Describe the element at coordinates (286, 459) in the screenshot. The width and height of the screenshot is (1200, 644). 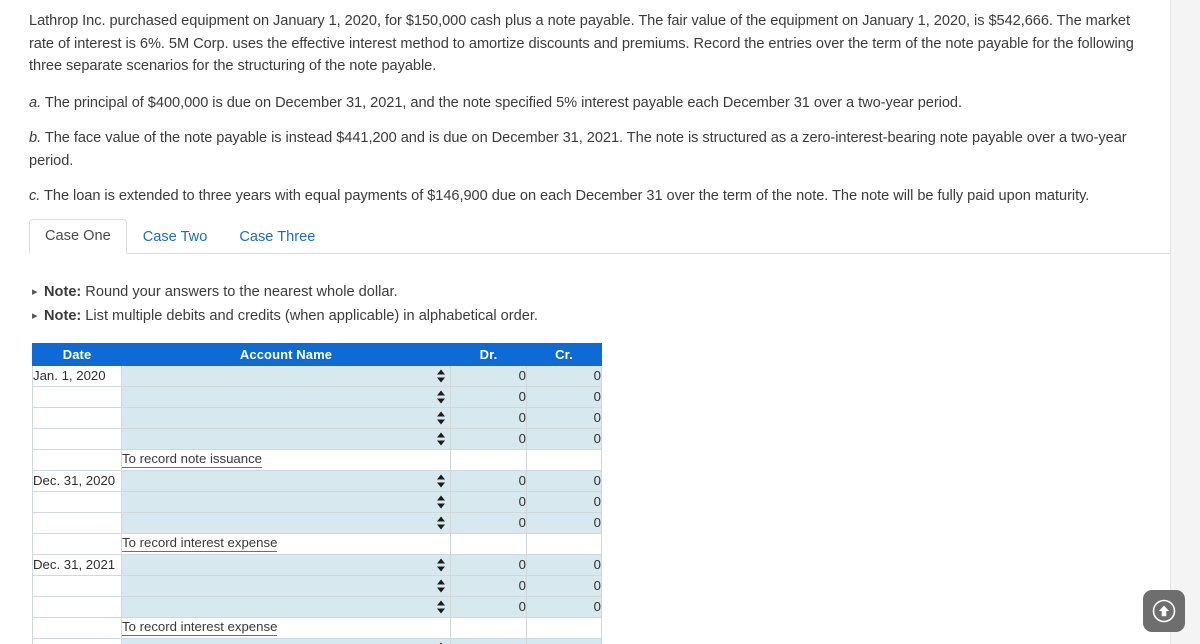
I see `cell-memo: To record note issuance` at that location.